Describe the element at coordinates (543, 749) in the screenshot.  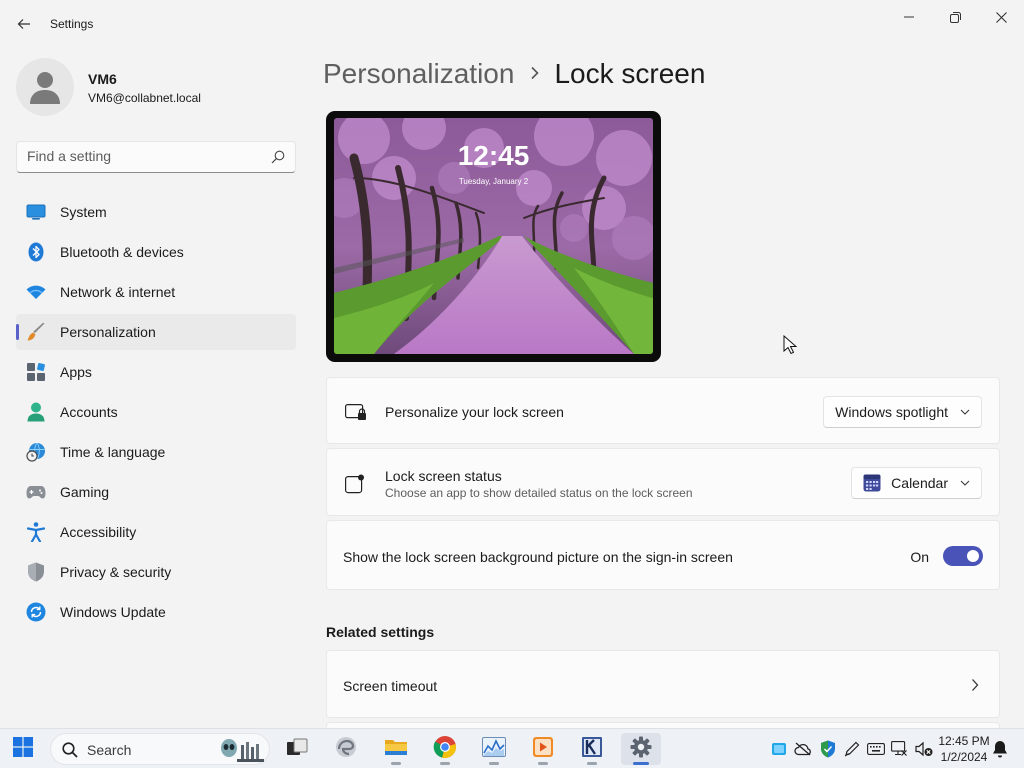
I see `taskbar-media-player` at that location.